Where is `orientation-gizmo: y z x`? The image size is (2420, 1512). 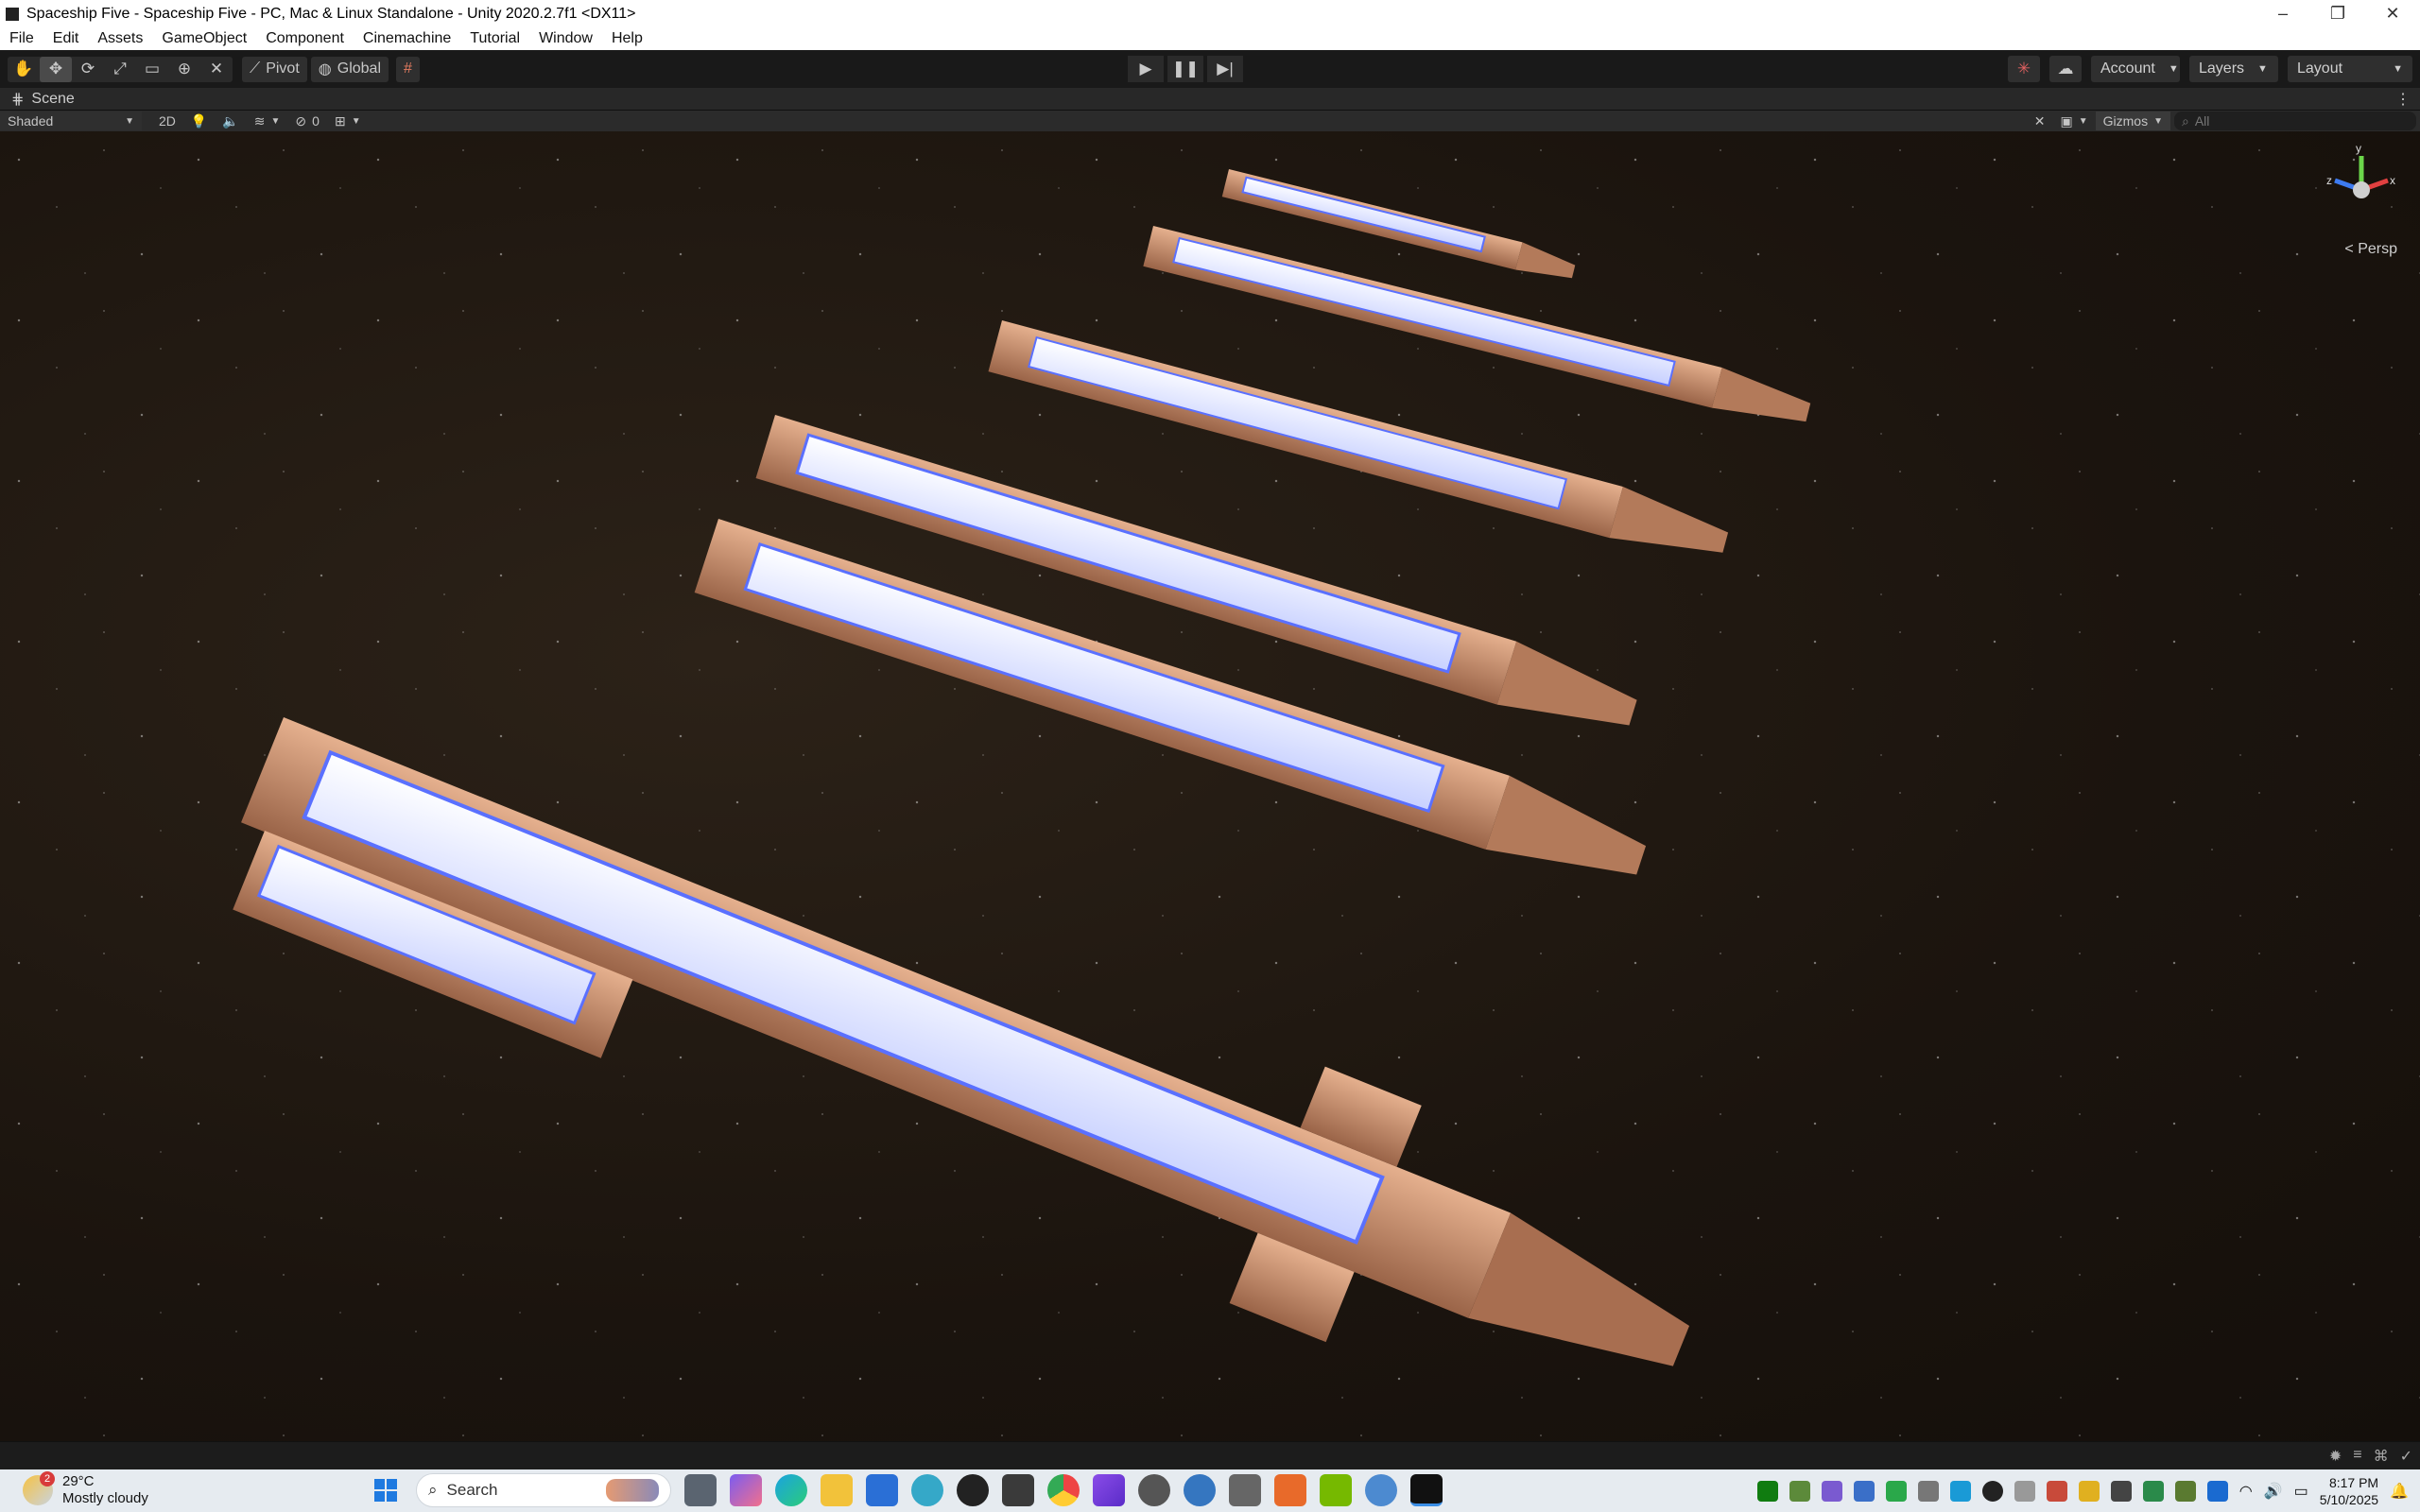
orientation-gizmo: y z x is located at coordinates (2361, 199).